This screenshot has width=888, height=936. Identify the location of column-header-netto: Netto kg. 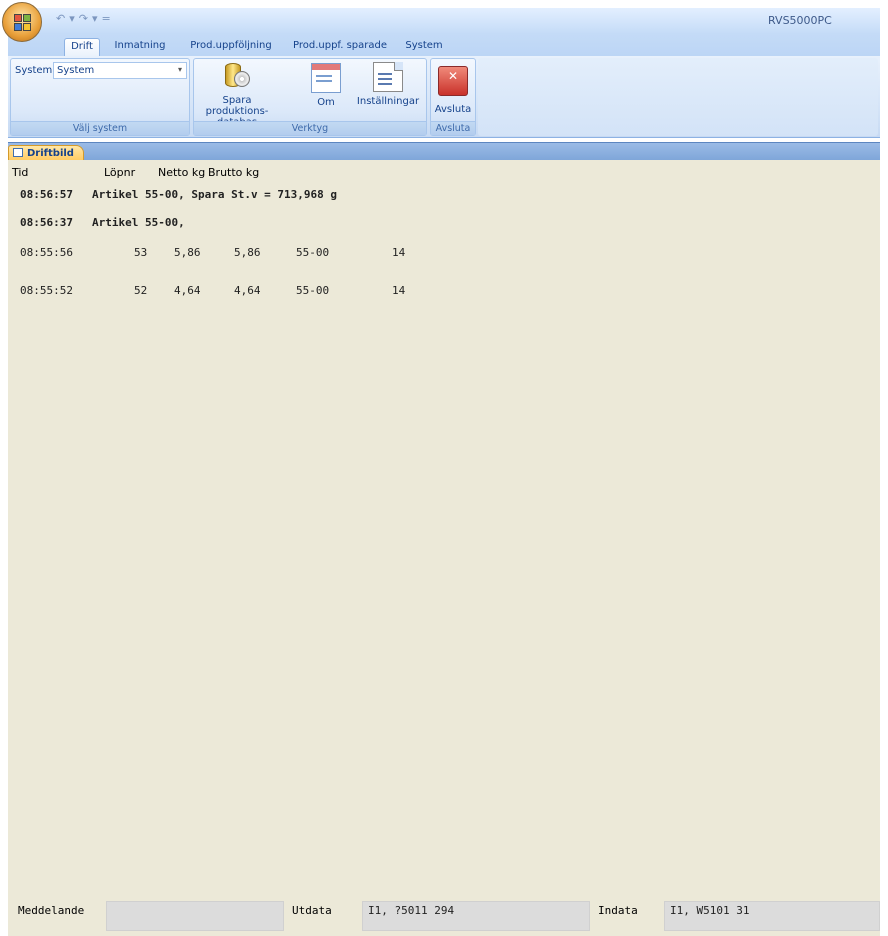
(182, 172).